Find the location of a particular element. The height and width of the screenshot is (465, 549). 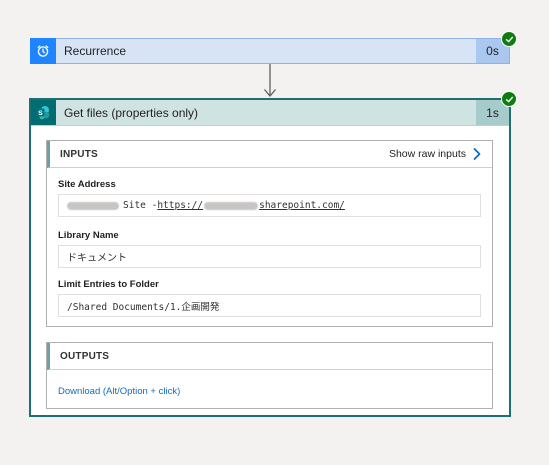

outputs-panel-header: OUTPUTS is located at coordinates (269, 356).